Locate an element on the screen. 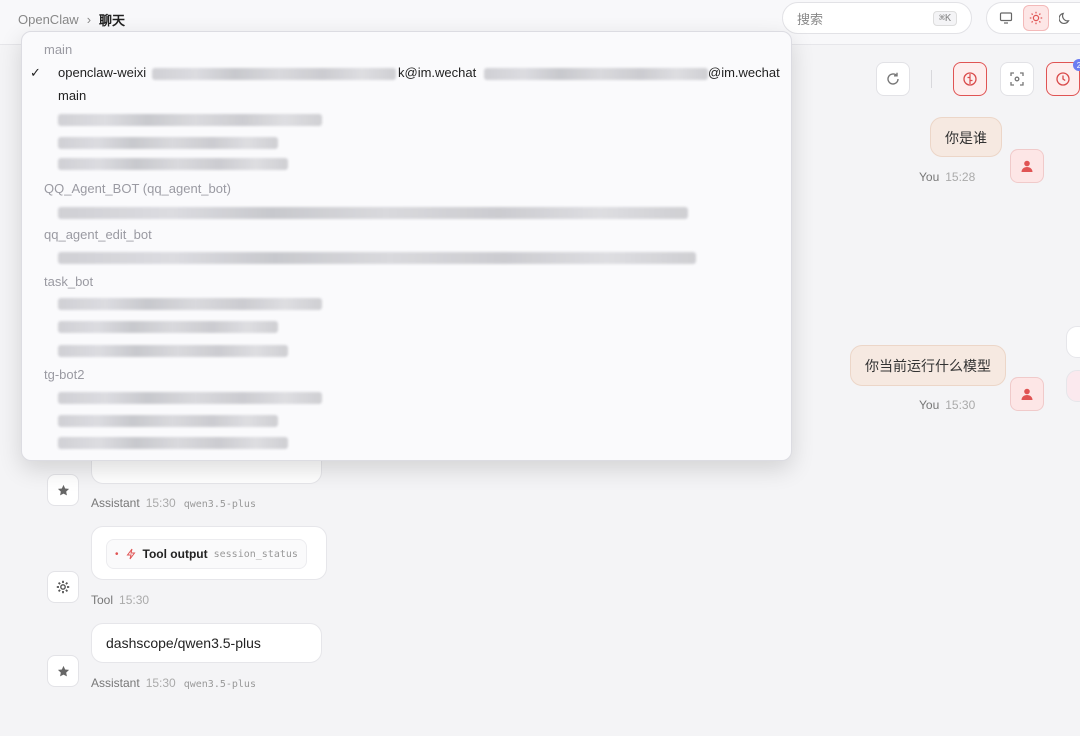 This screenshot has height=736, width=1080. option-text: k@im.wechat is located at coordinates (437, 72).